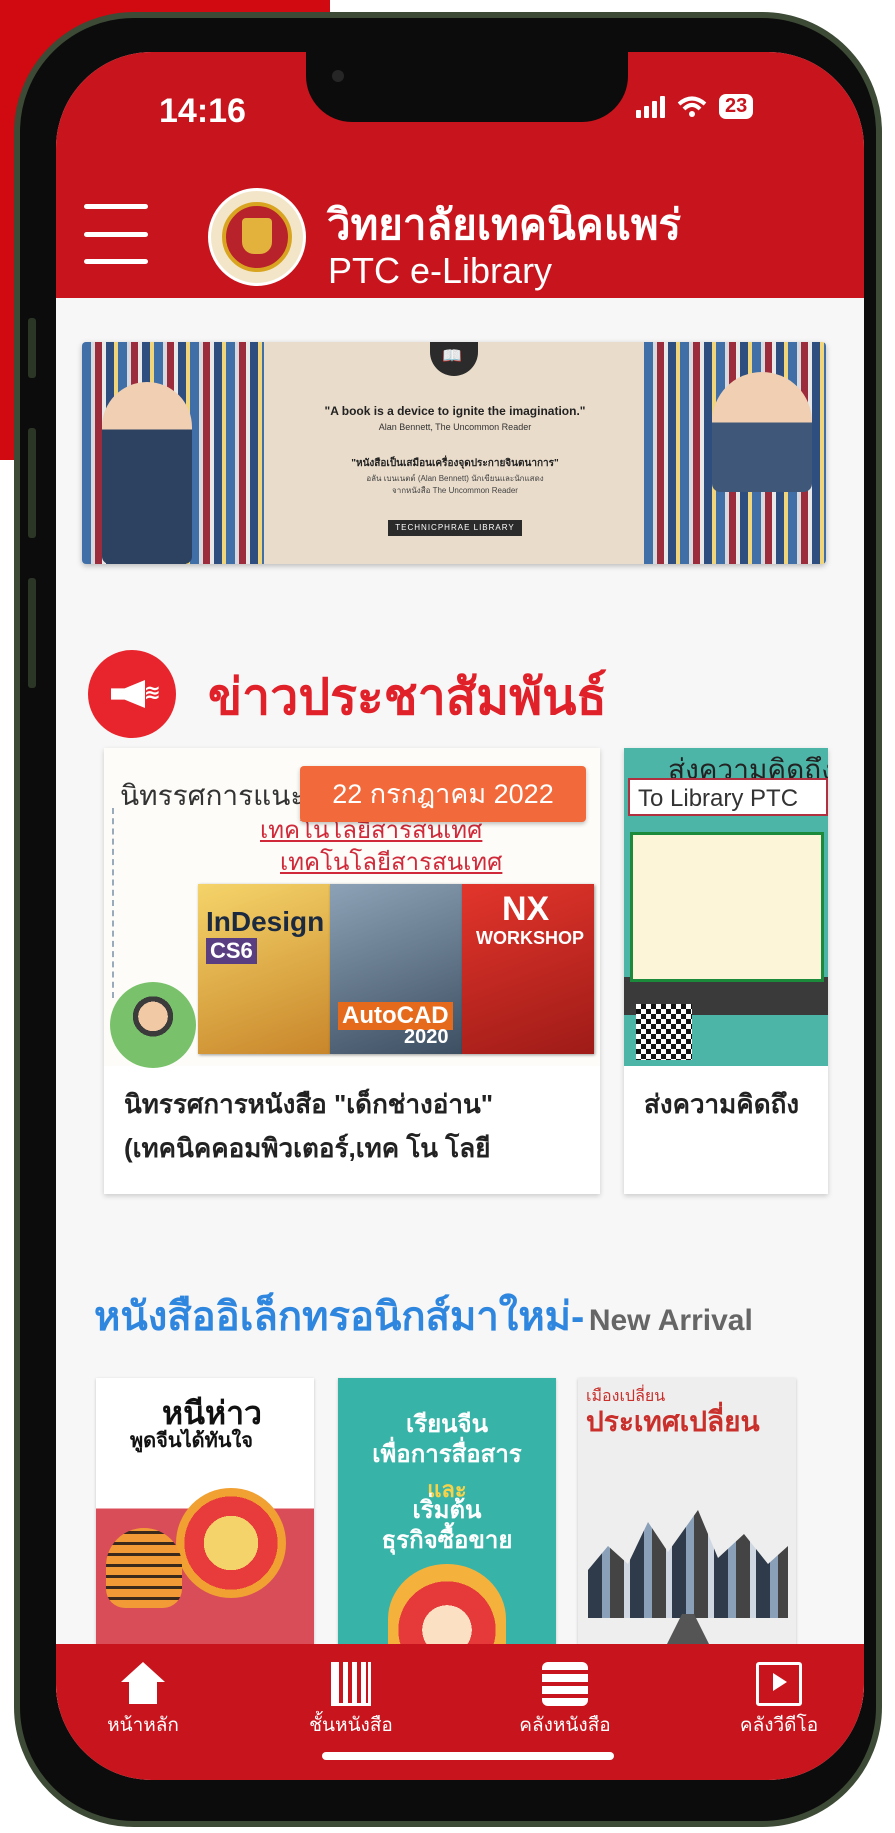 The width and height of the screenshot is (895, 1833). What do you see at coordinates (722, 1104) in the screenshot?
I see `news-title-line: ส่งความคิดถึง` at bounding box center [722, 1104].